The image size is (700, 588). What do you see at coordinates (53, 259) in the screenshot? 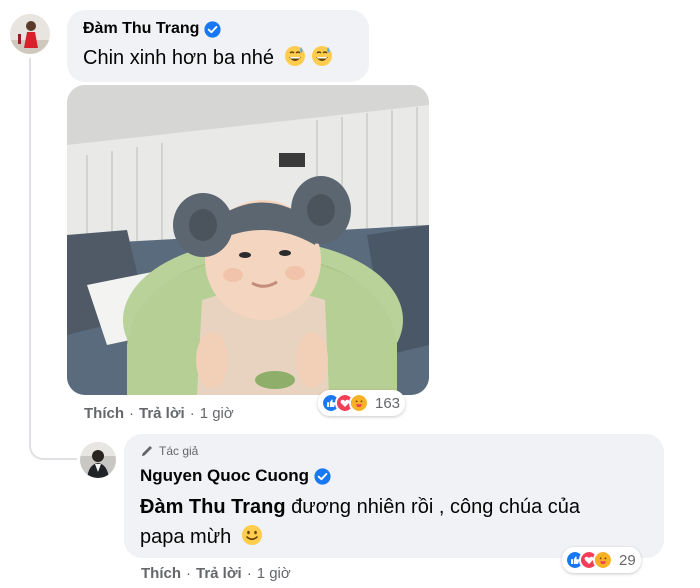
I see `reply-thread-line` at bounding box center [53, 259].